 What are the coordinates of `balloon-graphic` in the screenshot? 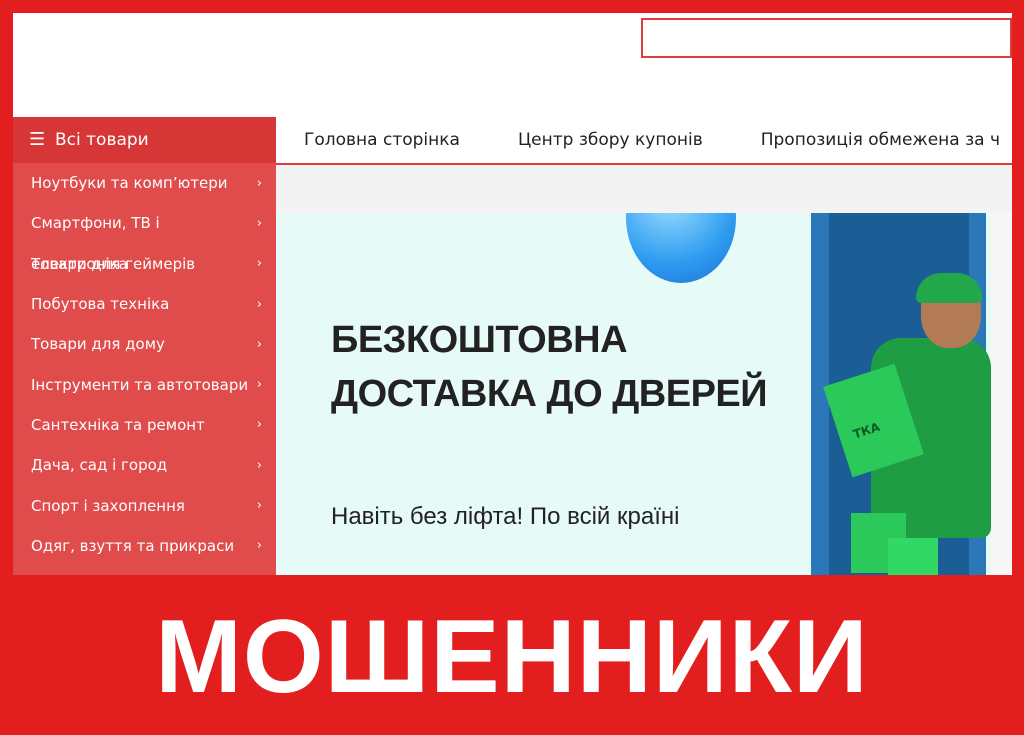 It's located at (681, 248).